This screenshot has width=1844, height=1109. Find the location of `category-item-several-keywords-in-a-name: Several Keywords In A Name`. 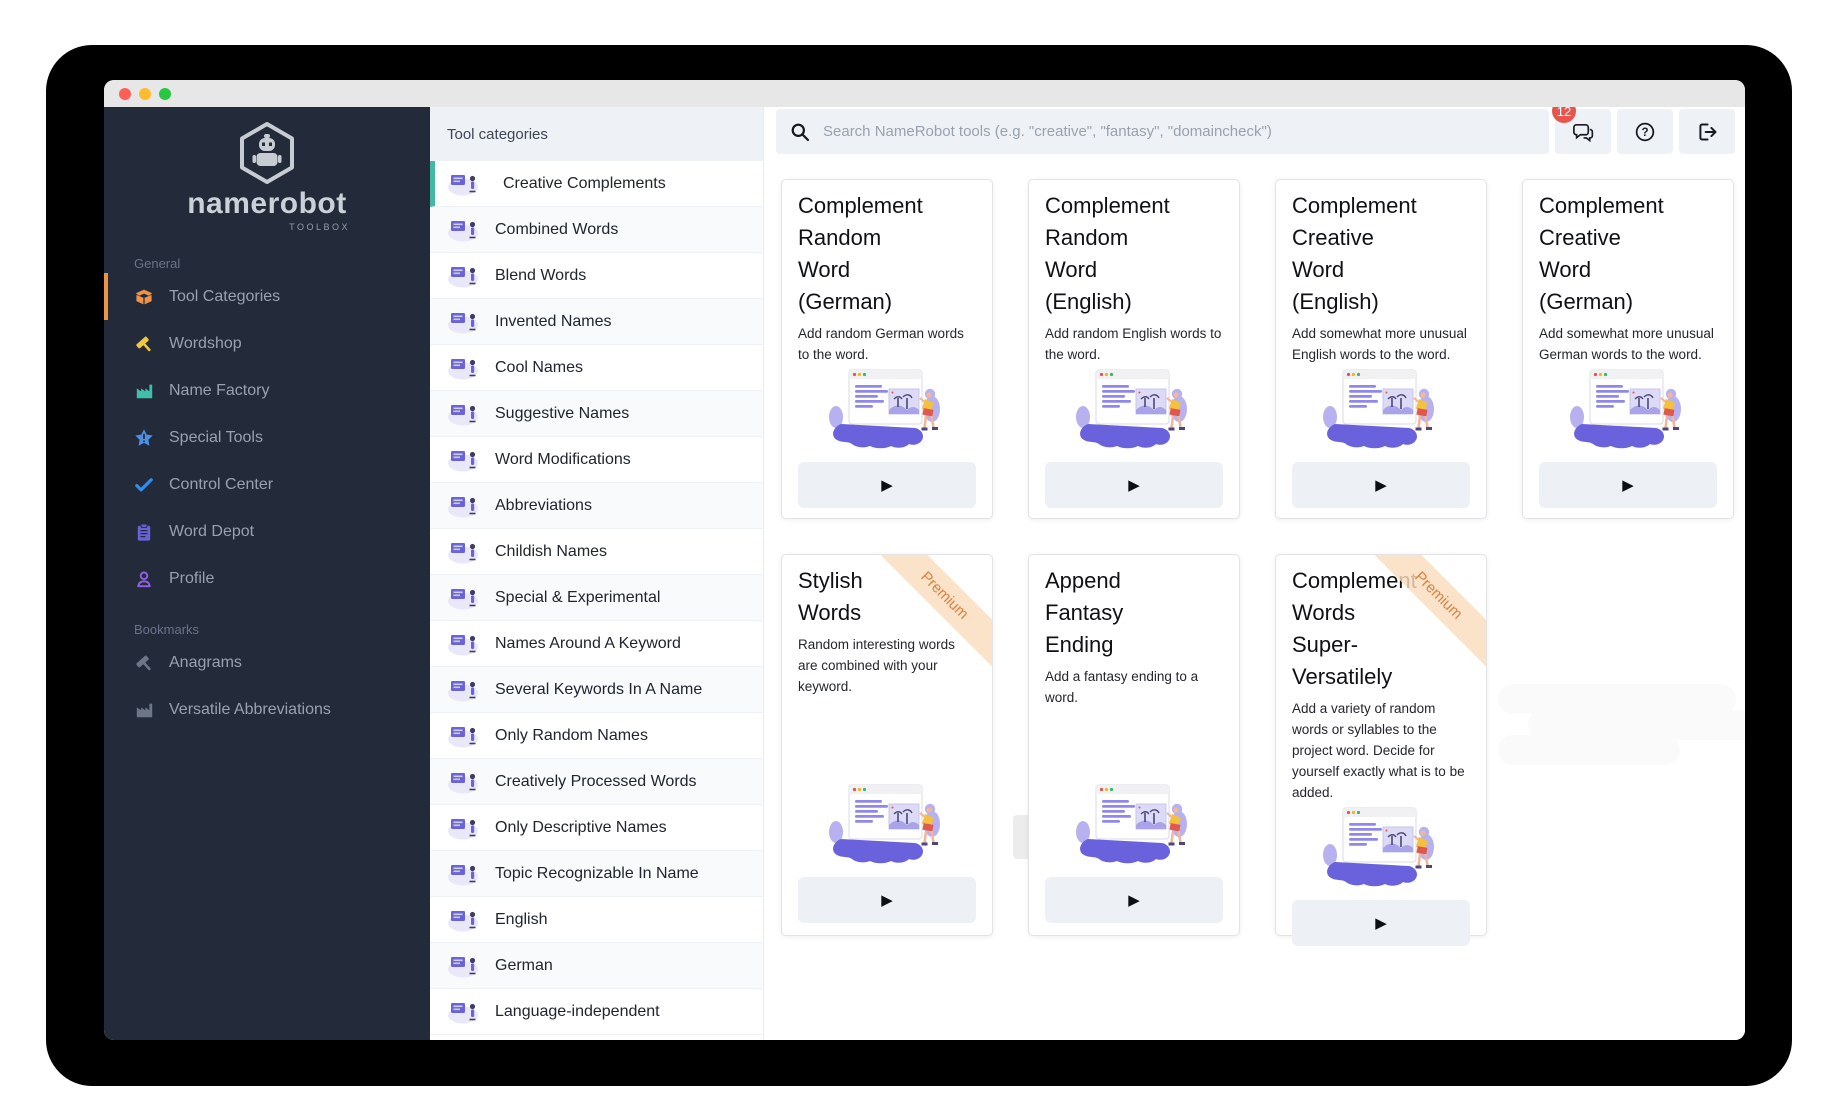

category-item-several-keywords-in-a-name: Several Keywords In A Name is located at coordinates (596, 690).